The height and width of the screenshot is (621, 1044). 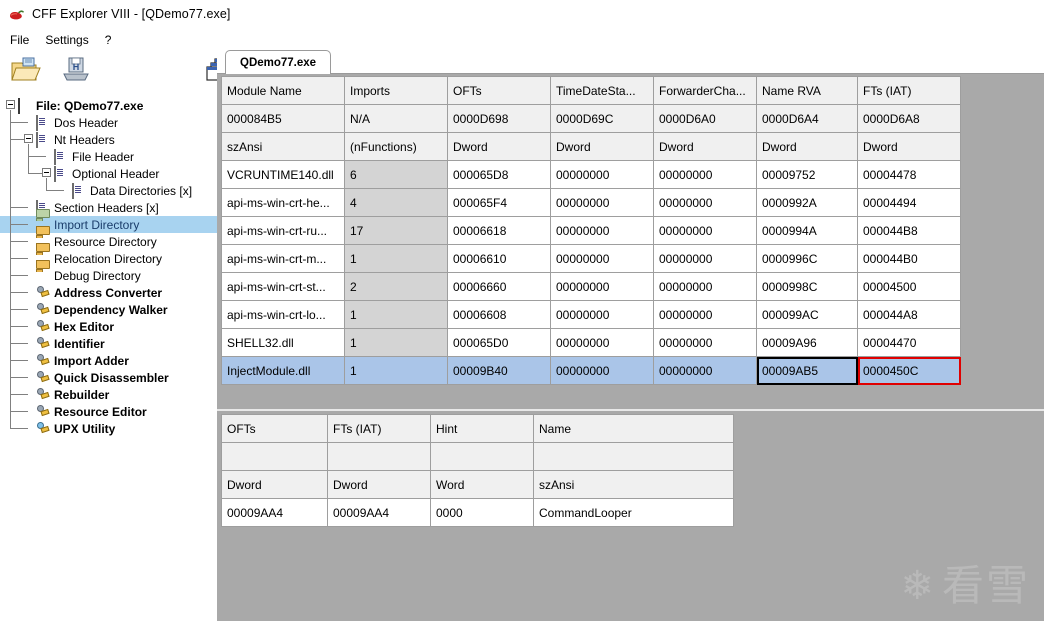 I want to click on table-cell: 000065D0, so click(x=499, y=342).